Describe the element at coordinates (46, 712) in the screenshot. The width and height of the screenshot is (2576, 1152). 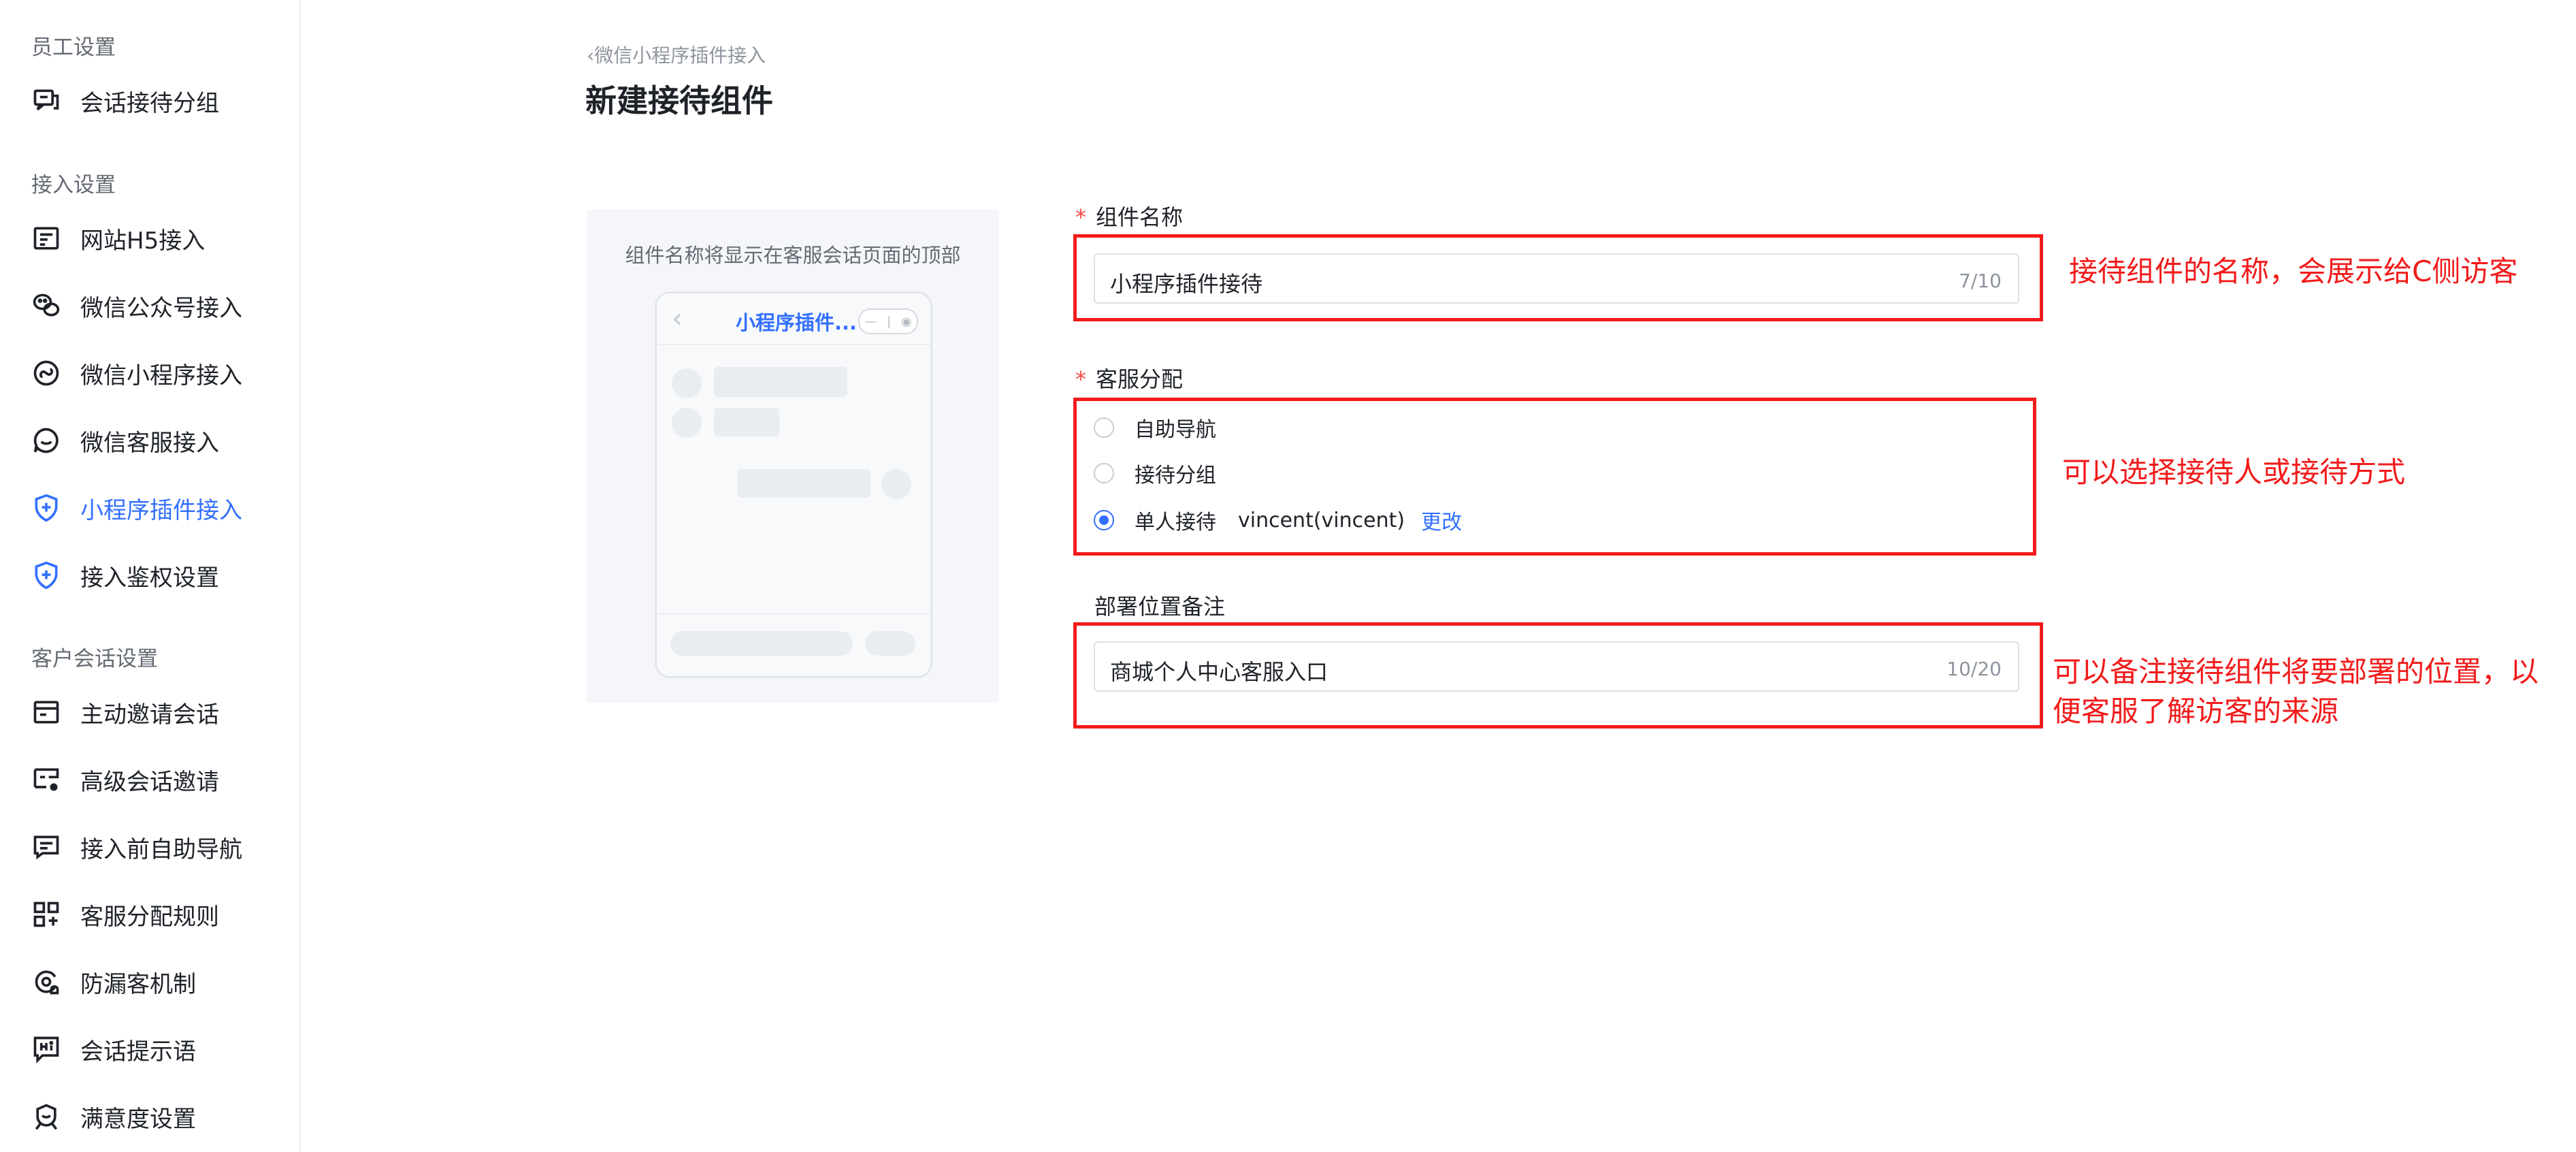
I see `invite-card-icon` at that location.